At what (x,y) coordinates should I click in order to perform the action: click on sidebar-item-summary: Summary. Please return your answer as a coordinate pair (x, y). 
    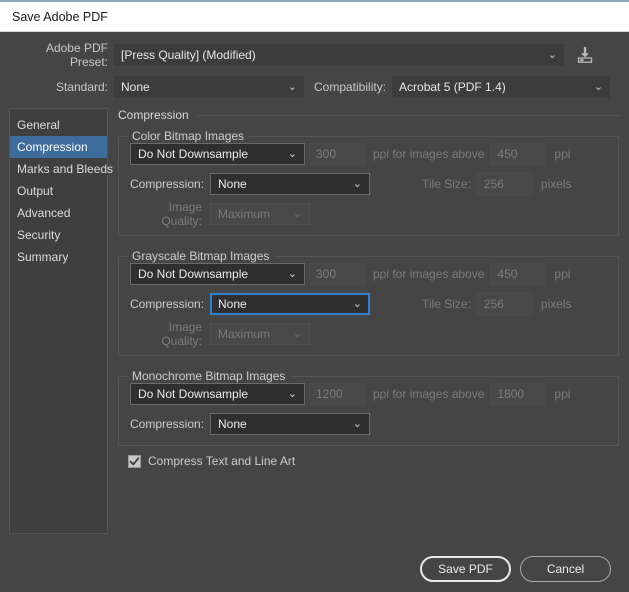
    Looking at the image, I should click on (58, 257).